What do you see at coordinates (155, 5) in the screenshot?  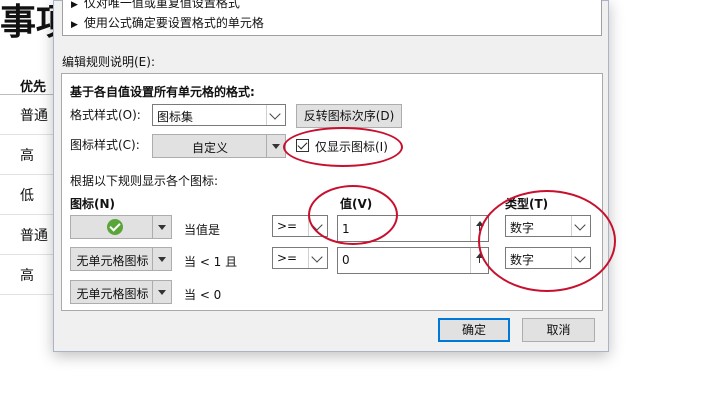 I see `rule-type-item: ▶ 仅对唯一值或重复值设置格式` at bounding box center [155, 5].